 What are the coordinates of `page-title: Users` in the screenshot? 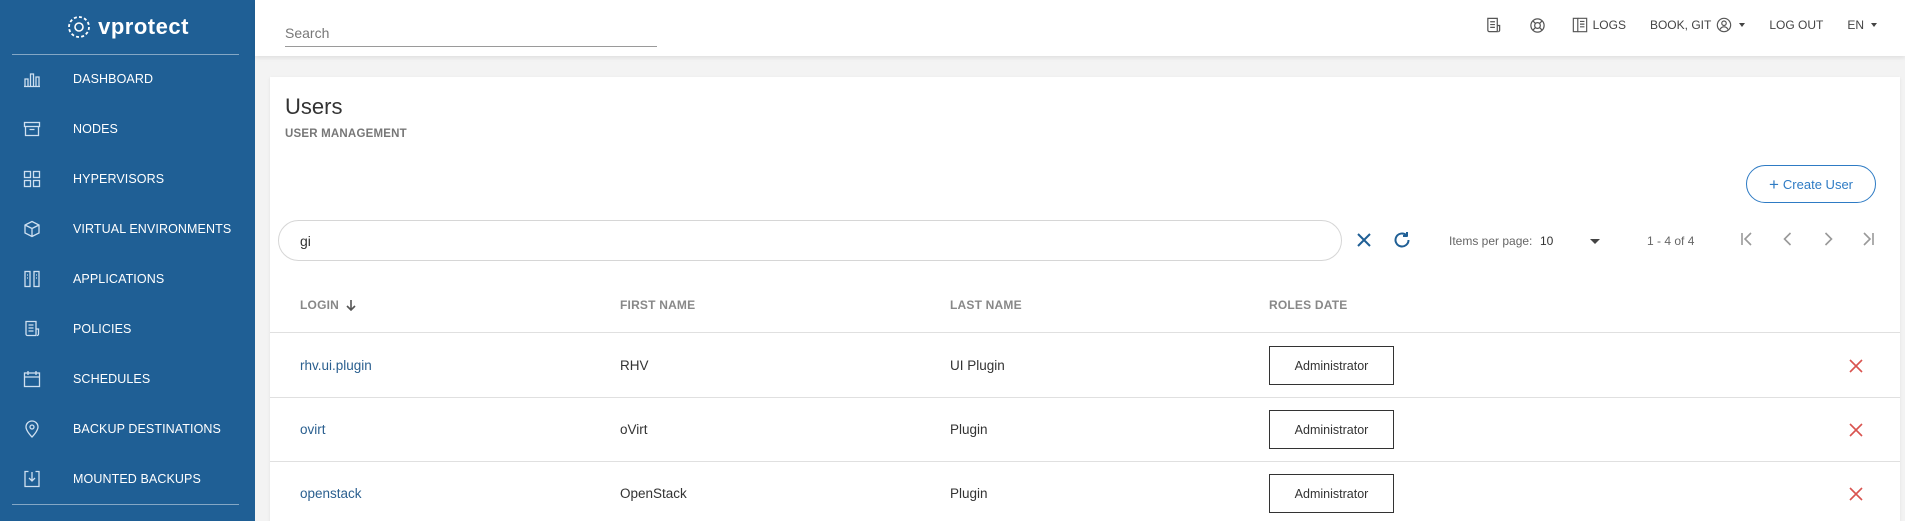 It's located at (314, 106).